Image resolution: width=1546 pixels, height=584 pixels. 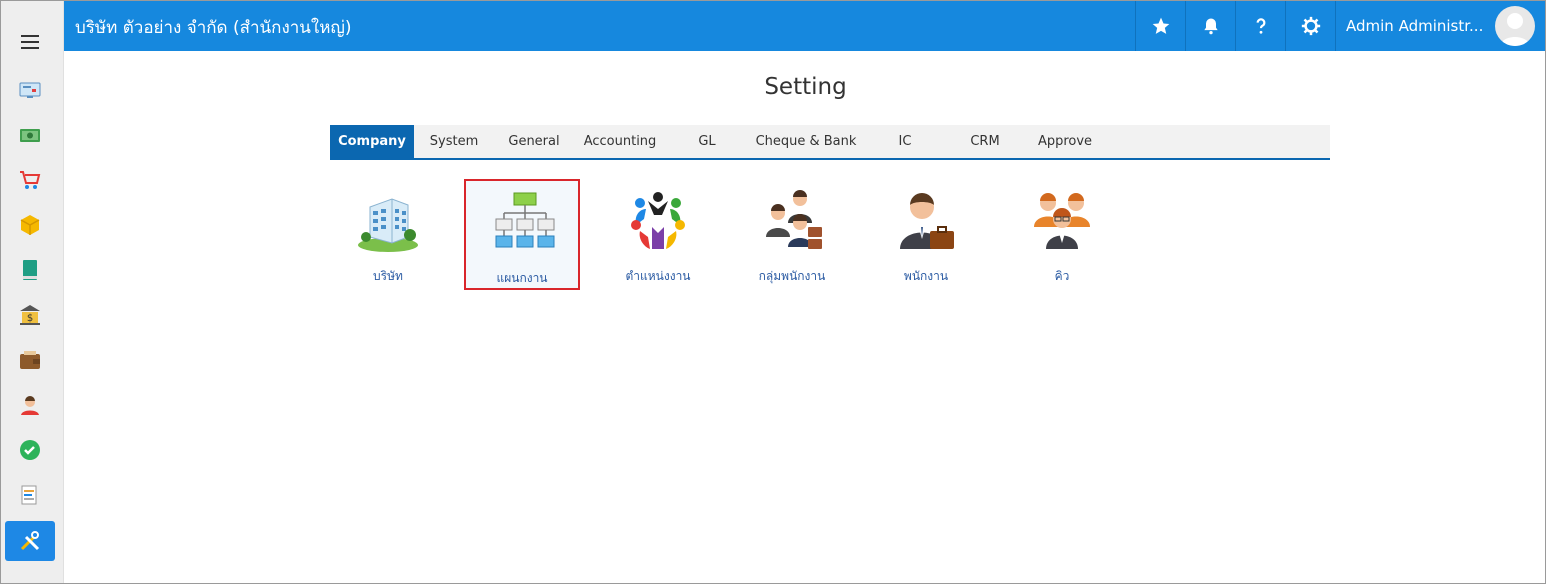 What do you see at coordinates (30, 495) in the screenshot?
I see `report-icon` at bounding box center [30, 495].